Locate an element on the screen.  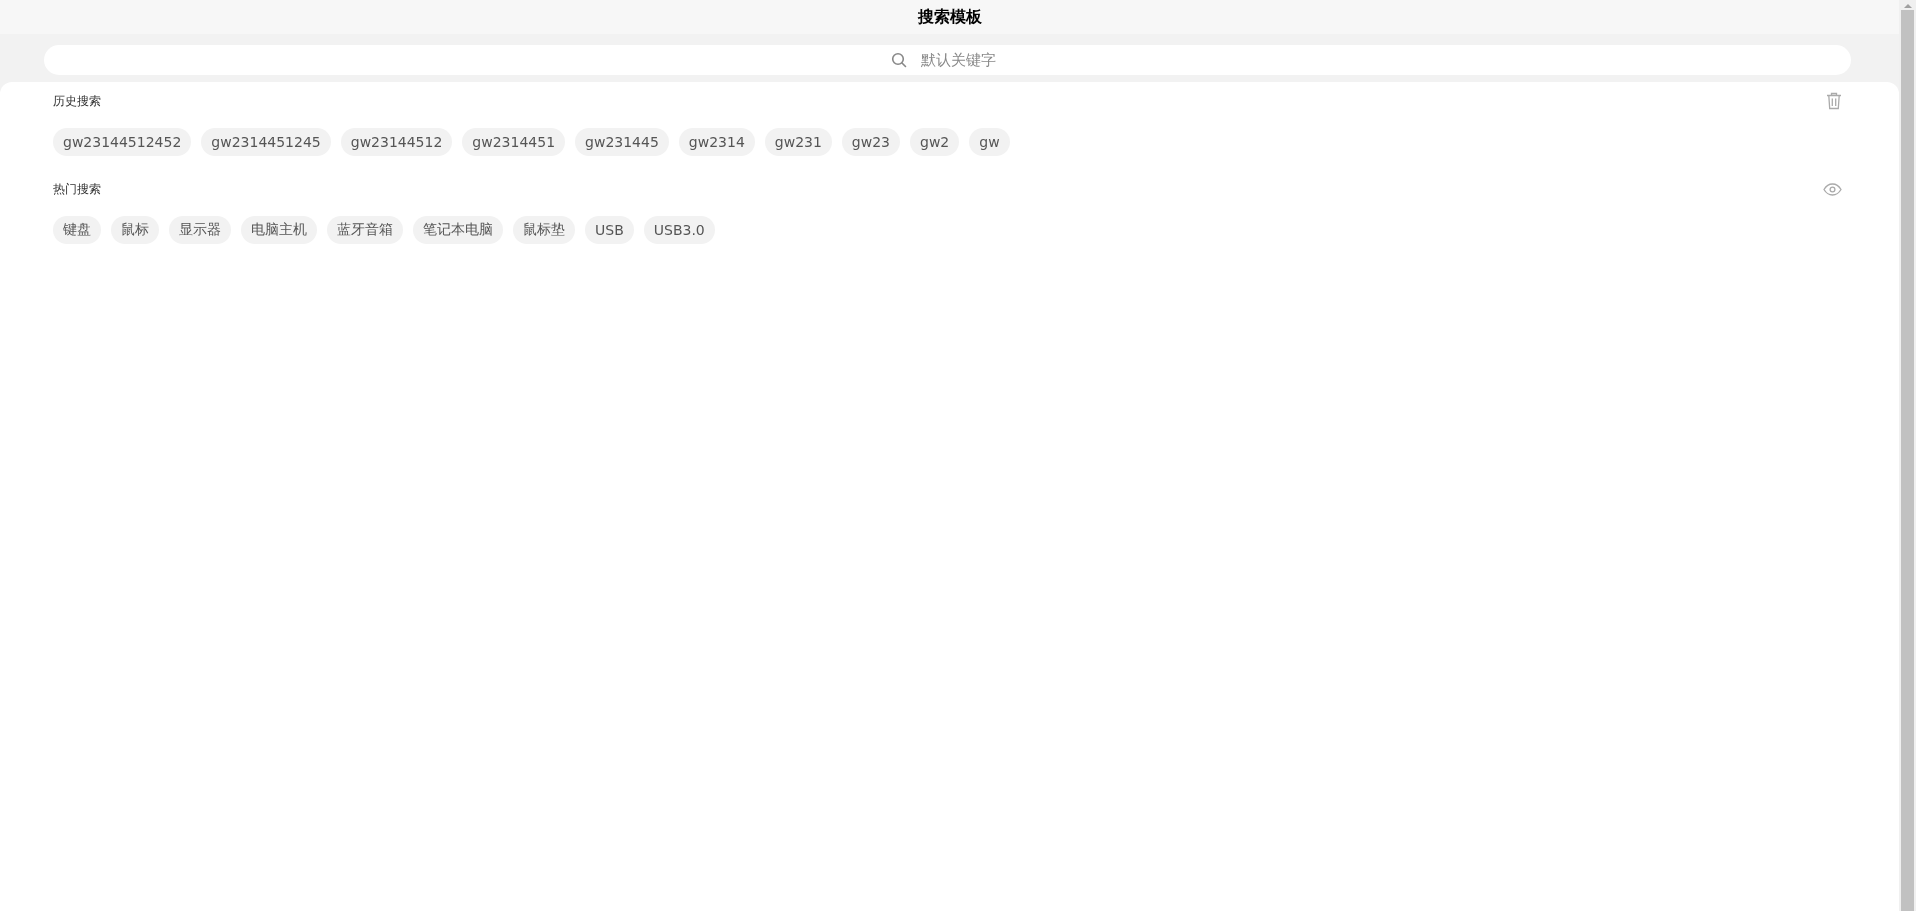
search-tag: 电脑主机 is located at coordinates (279, 230).